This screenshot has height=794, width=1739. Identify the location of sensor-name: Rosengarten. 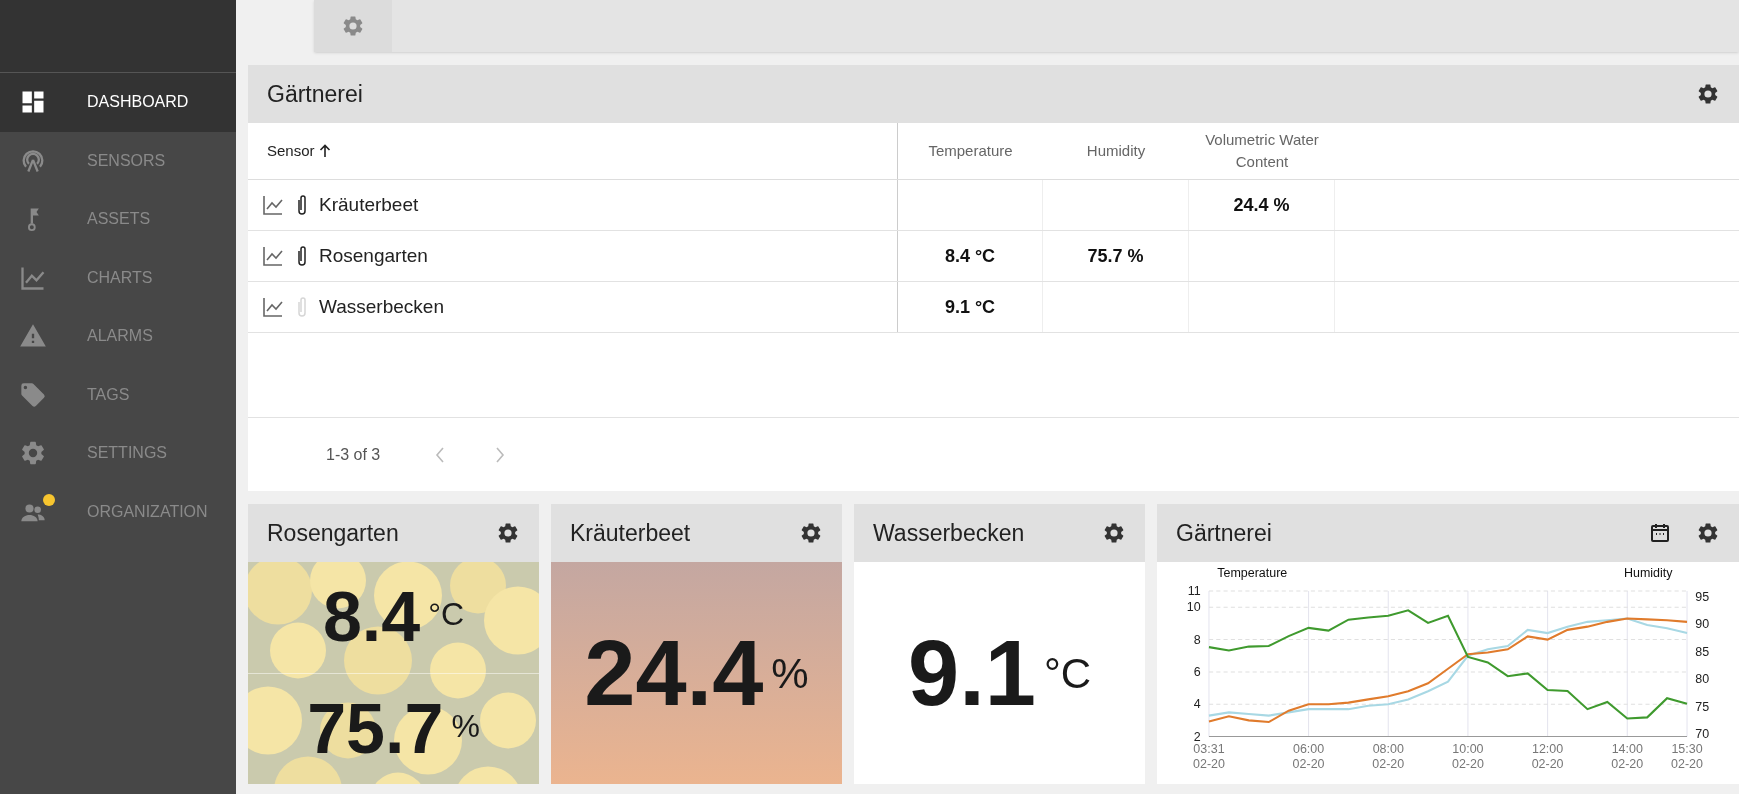
(373, 255).